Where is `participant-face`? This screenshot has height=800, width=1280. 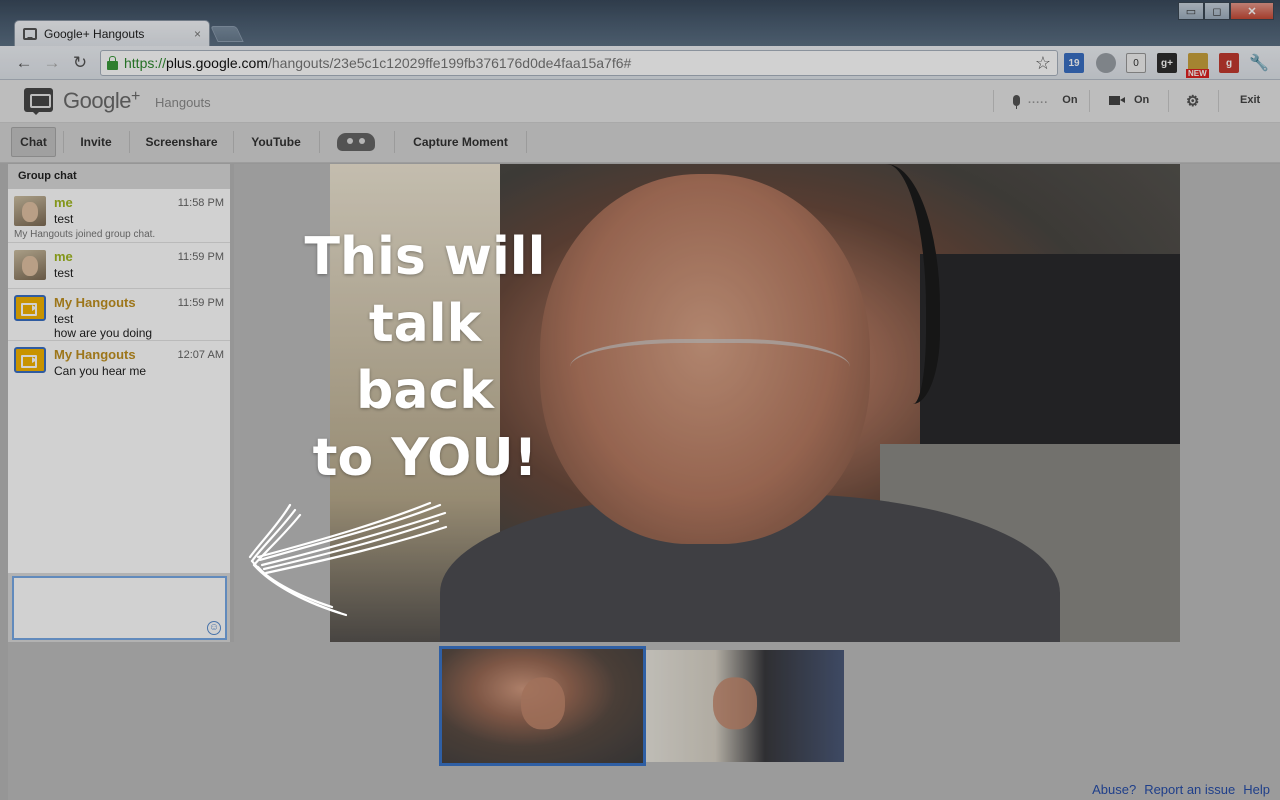 participant-face is located at coordinates (542, 703).